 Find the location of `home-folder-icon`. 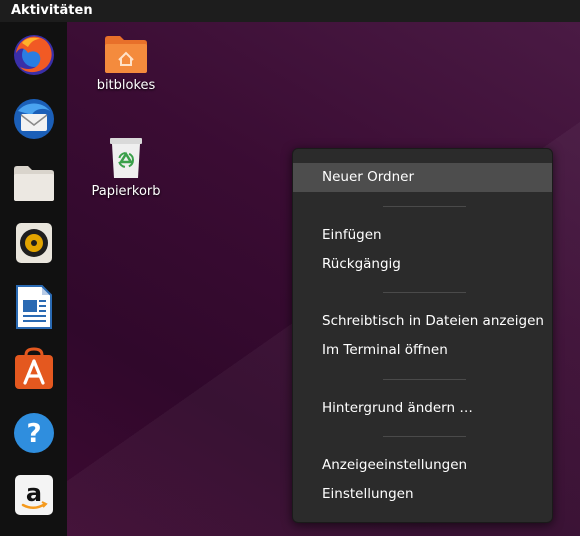

home-folder-icon is located at coordinates (126, 54).